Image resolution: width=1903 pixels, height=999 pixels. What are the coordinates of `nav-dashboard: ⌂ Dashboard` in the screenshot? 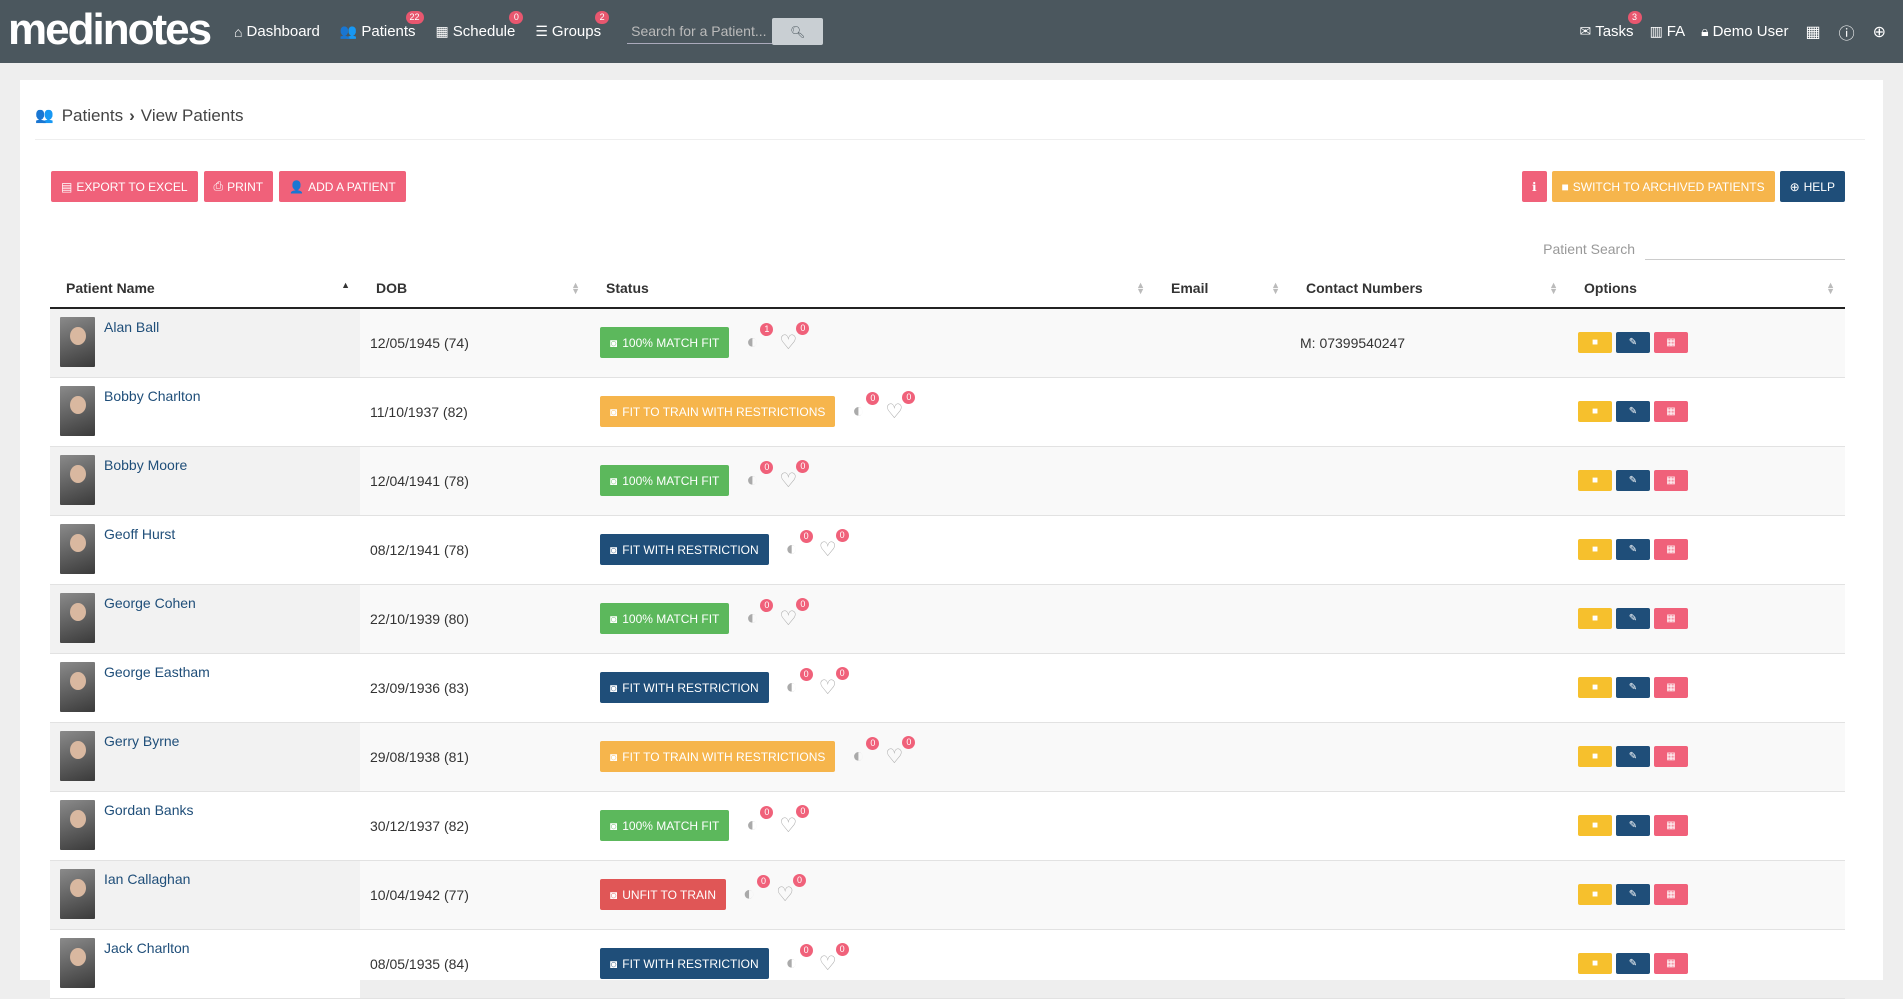 It's located at (277, 31).